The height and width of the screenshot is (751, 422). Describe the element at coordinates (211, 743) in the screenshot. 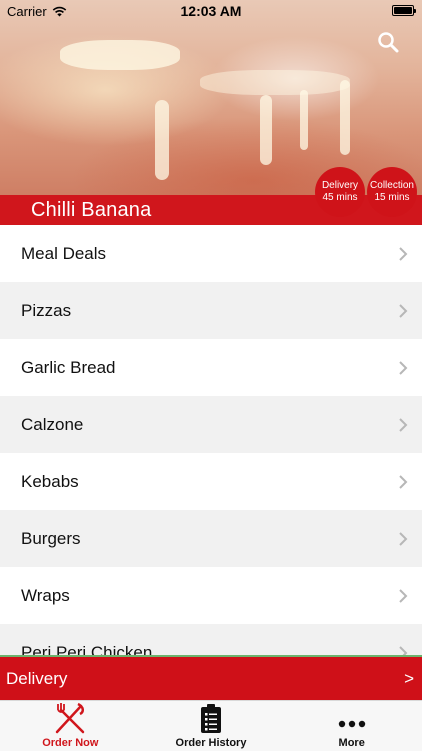

I see `tab-label: Order History` at that location.